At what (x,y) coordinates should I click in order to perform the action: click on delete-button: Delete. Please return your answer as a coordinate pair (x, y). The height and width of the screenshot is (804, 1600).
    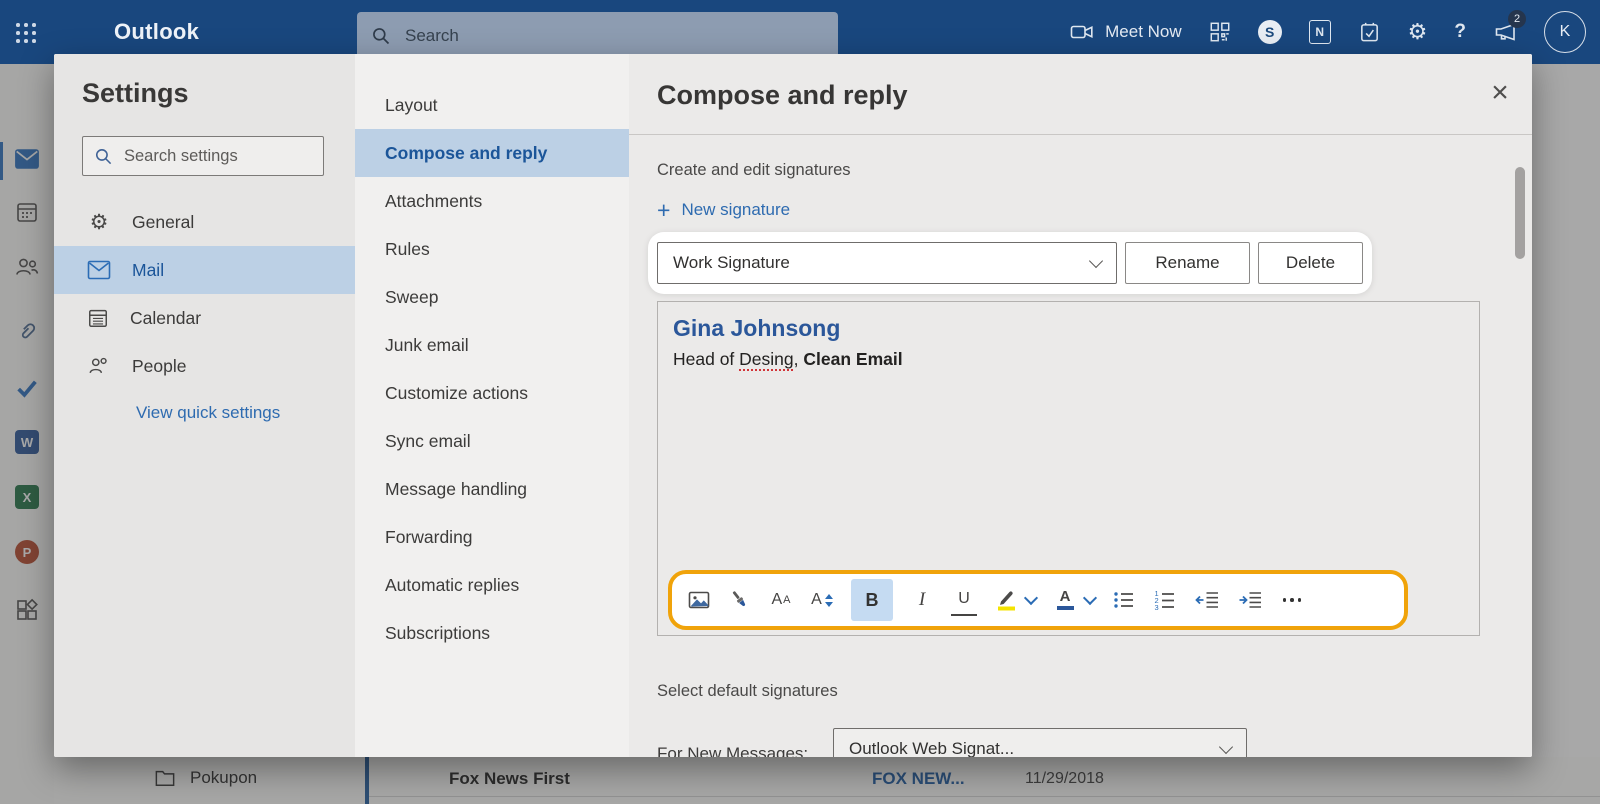
    Looking at the image, I should click on (1310, 263).